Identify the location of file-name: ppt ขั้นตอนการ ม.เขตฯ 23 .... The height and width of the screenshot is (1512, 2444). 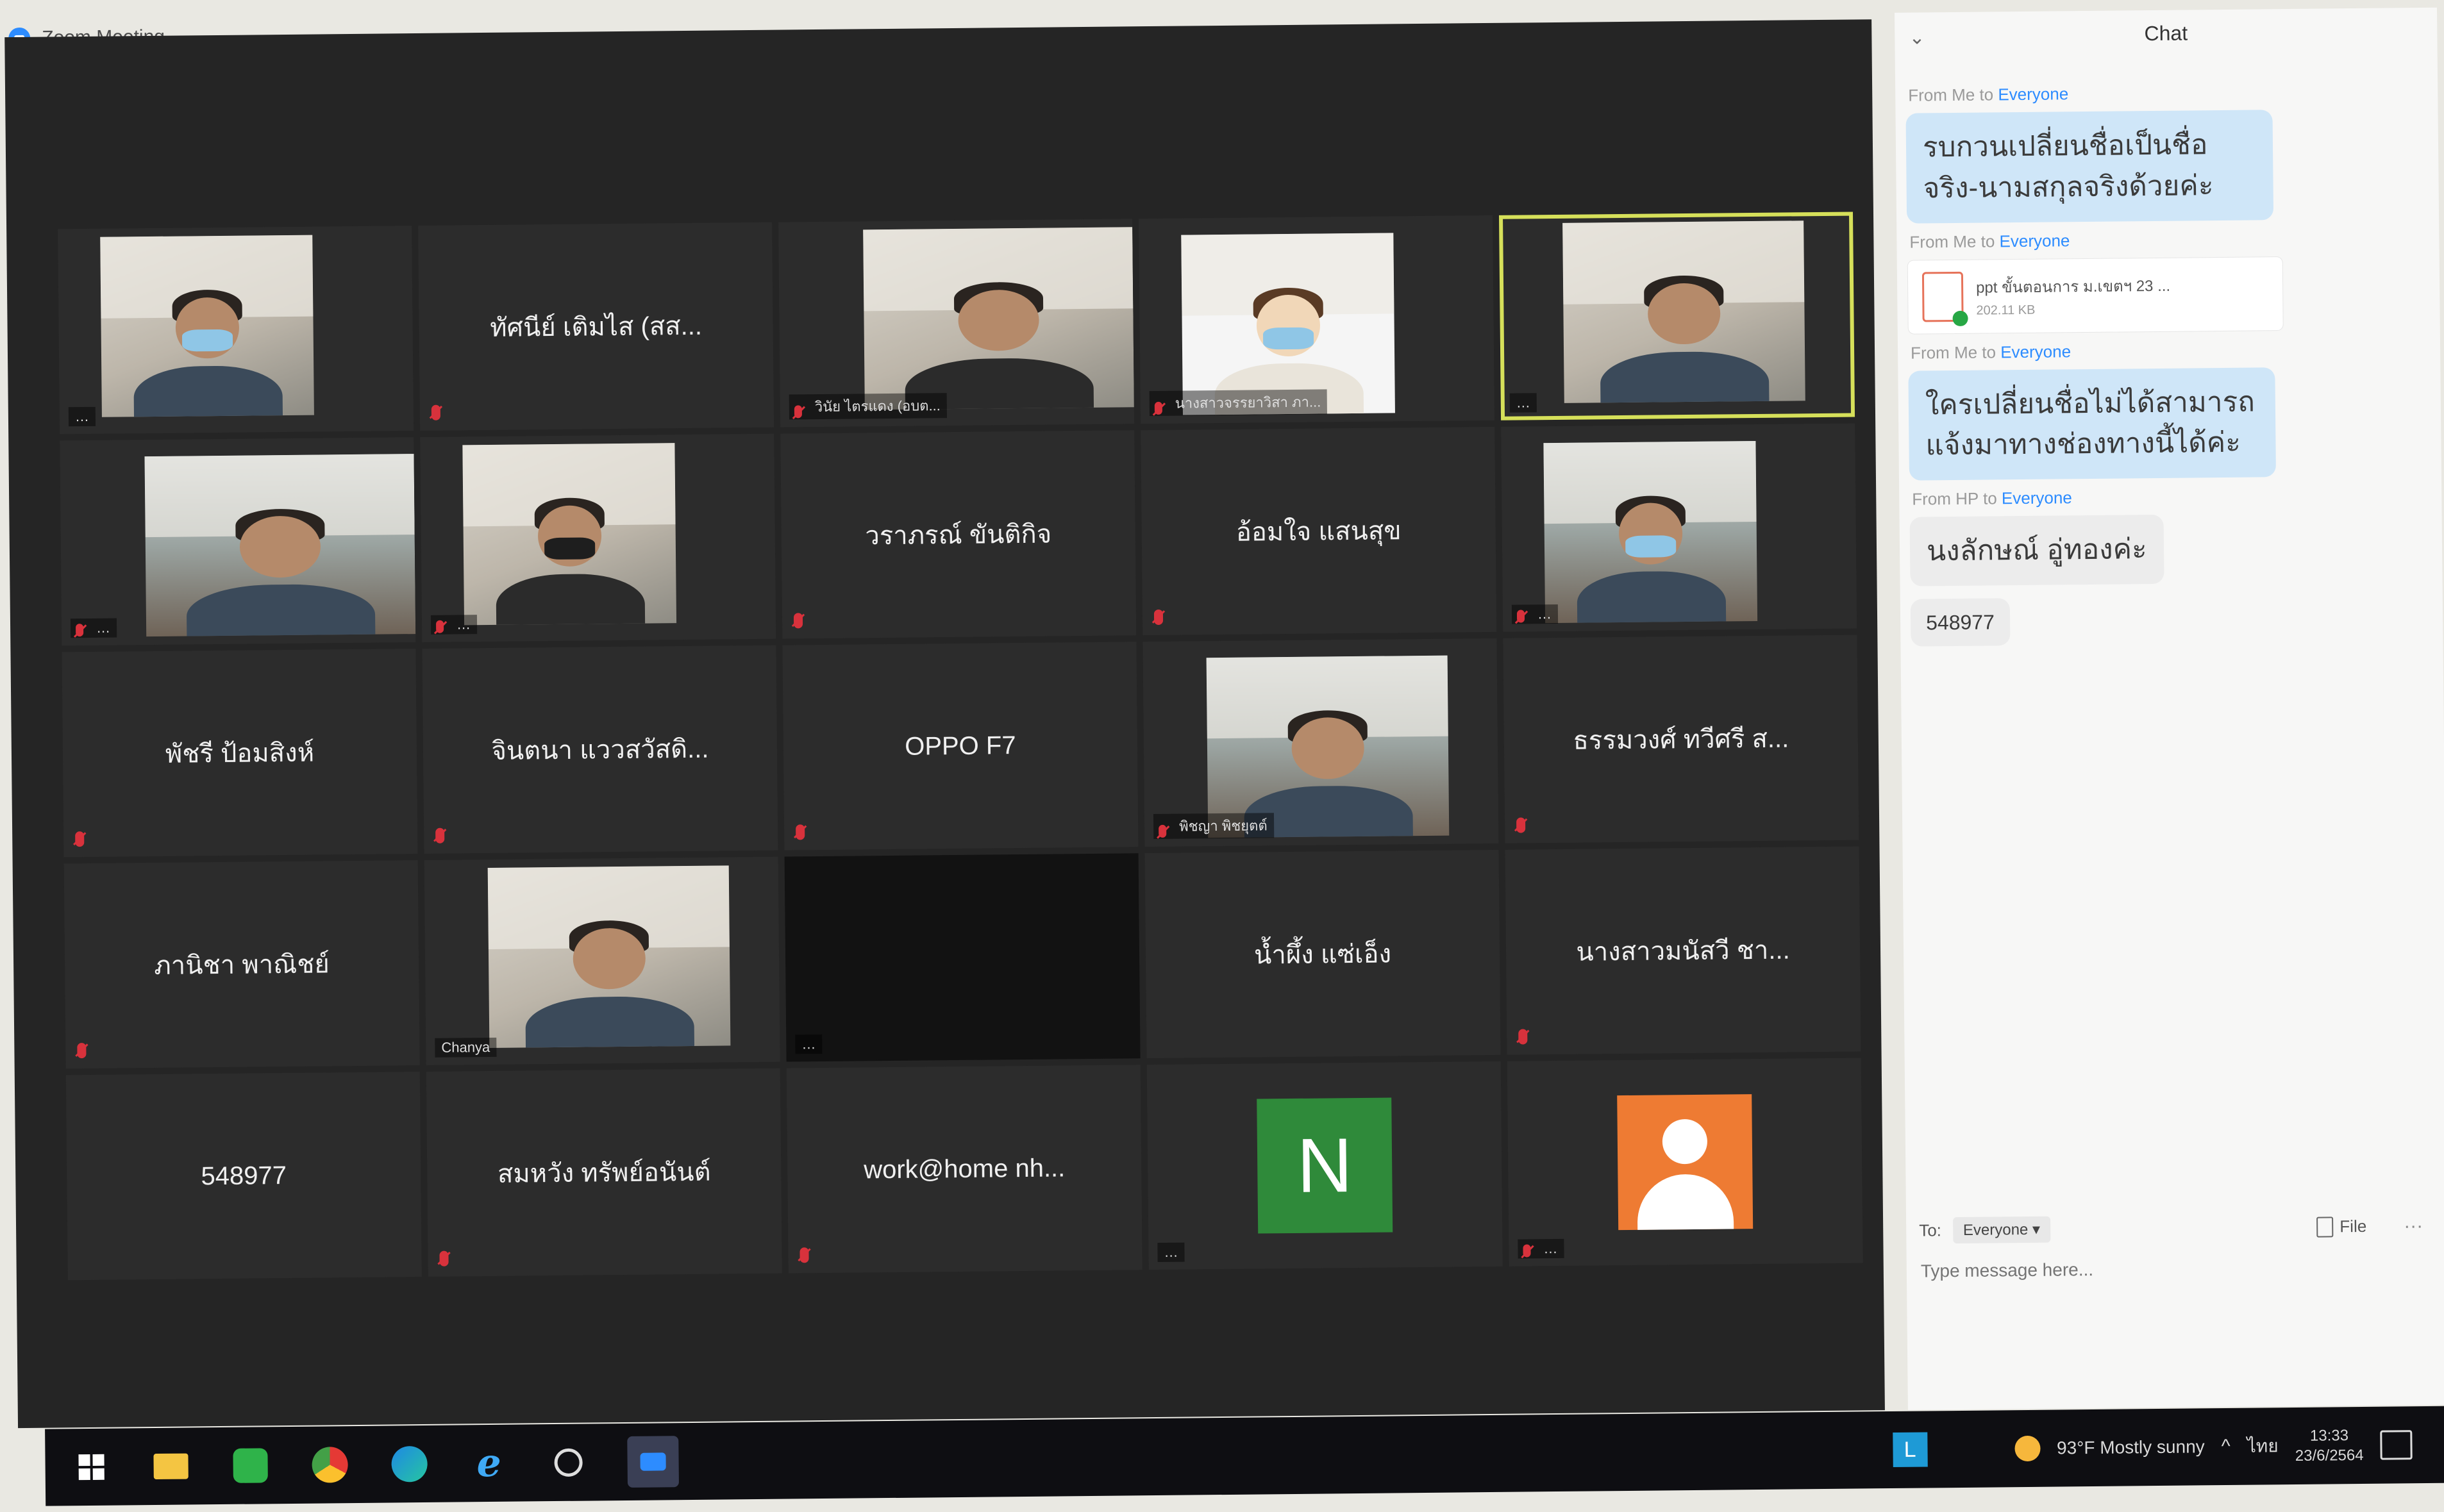
(2073, 287).